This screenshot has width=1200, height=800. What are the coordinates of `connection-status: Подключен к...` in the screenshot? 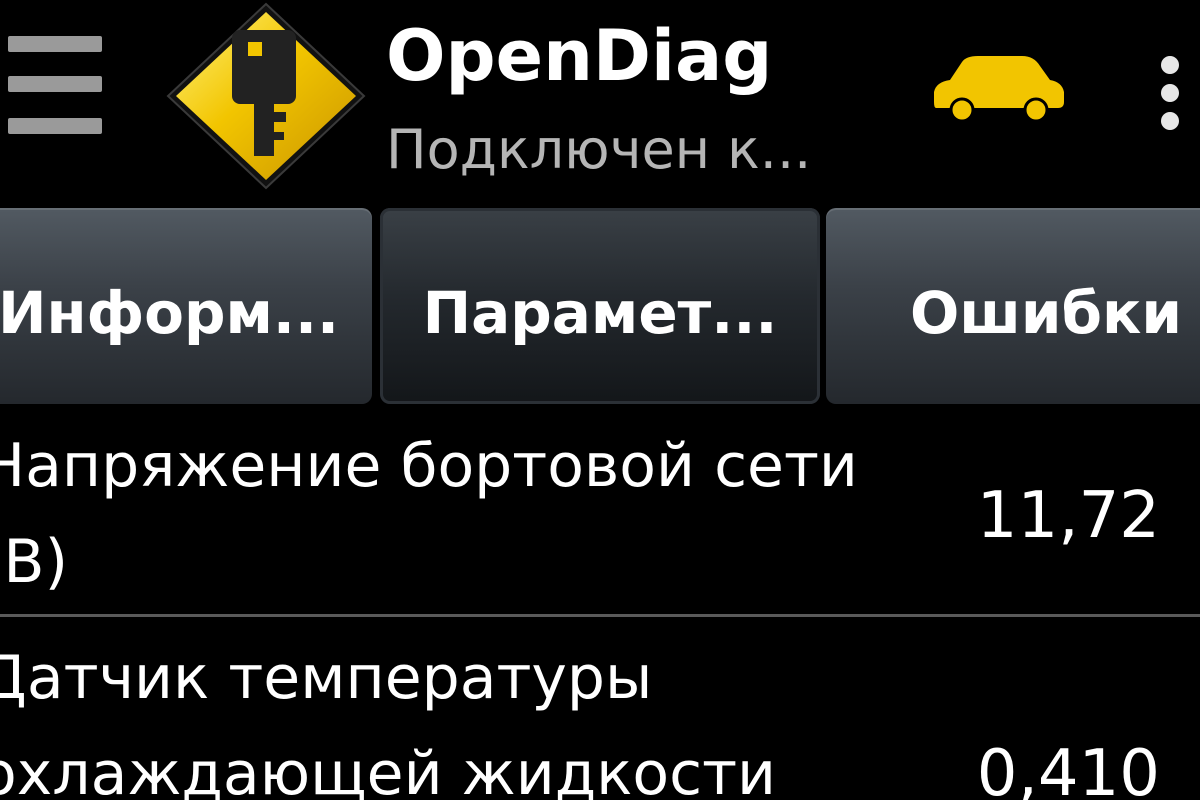 It's located at (599, 149).